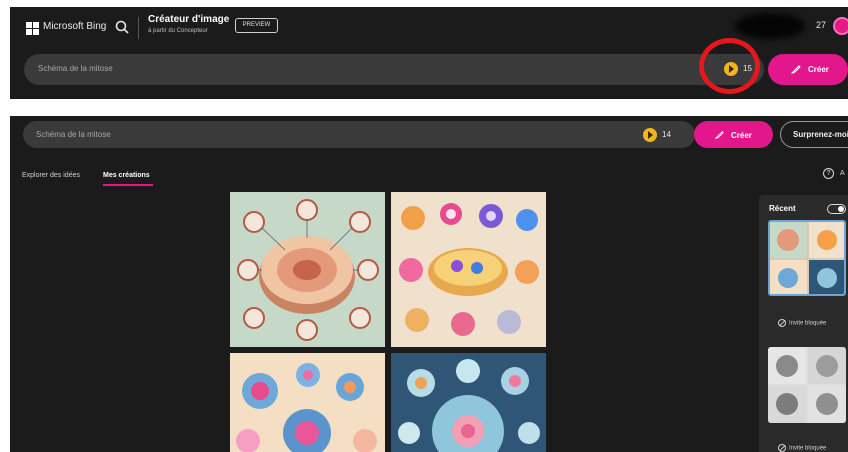 The height and width of the screenshot is (452, 848). What do you see at coordinates (782, 208) in the screenshot?
I see `recent-title: Récent` at bounding box center [782, 208].